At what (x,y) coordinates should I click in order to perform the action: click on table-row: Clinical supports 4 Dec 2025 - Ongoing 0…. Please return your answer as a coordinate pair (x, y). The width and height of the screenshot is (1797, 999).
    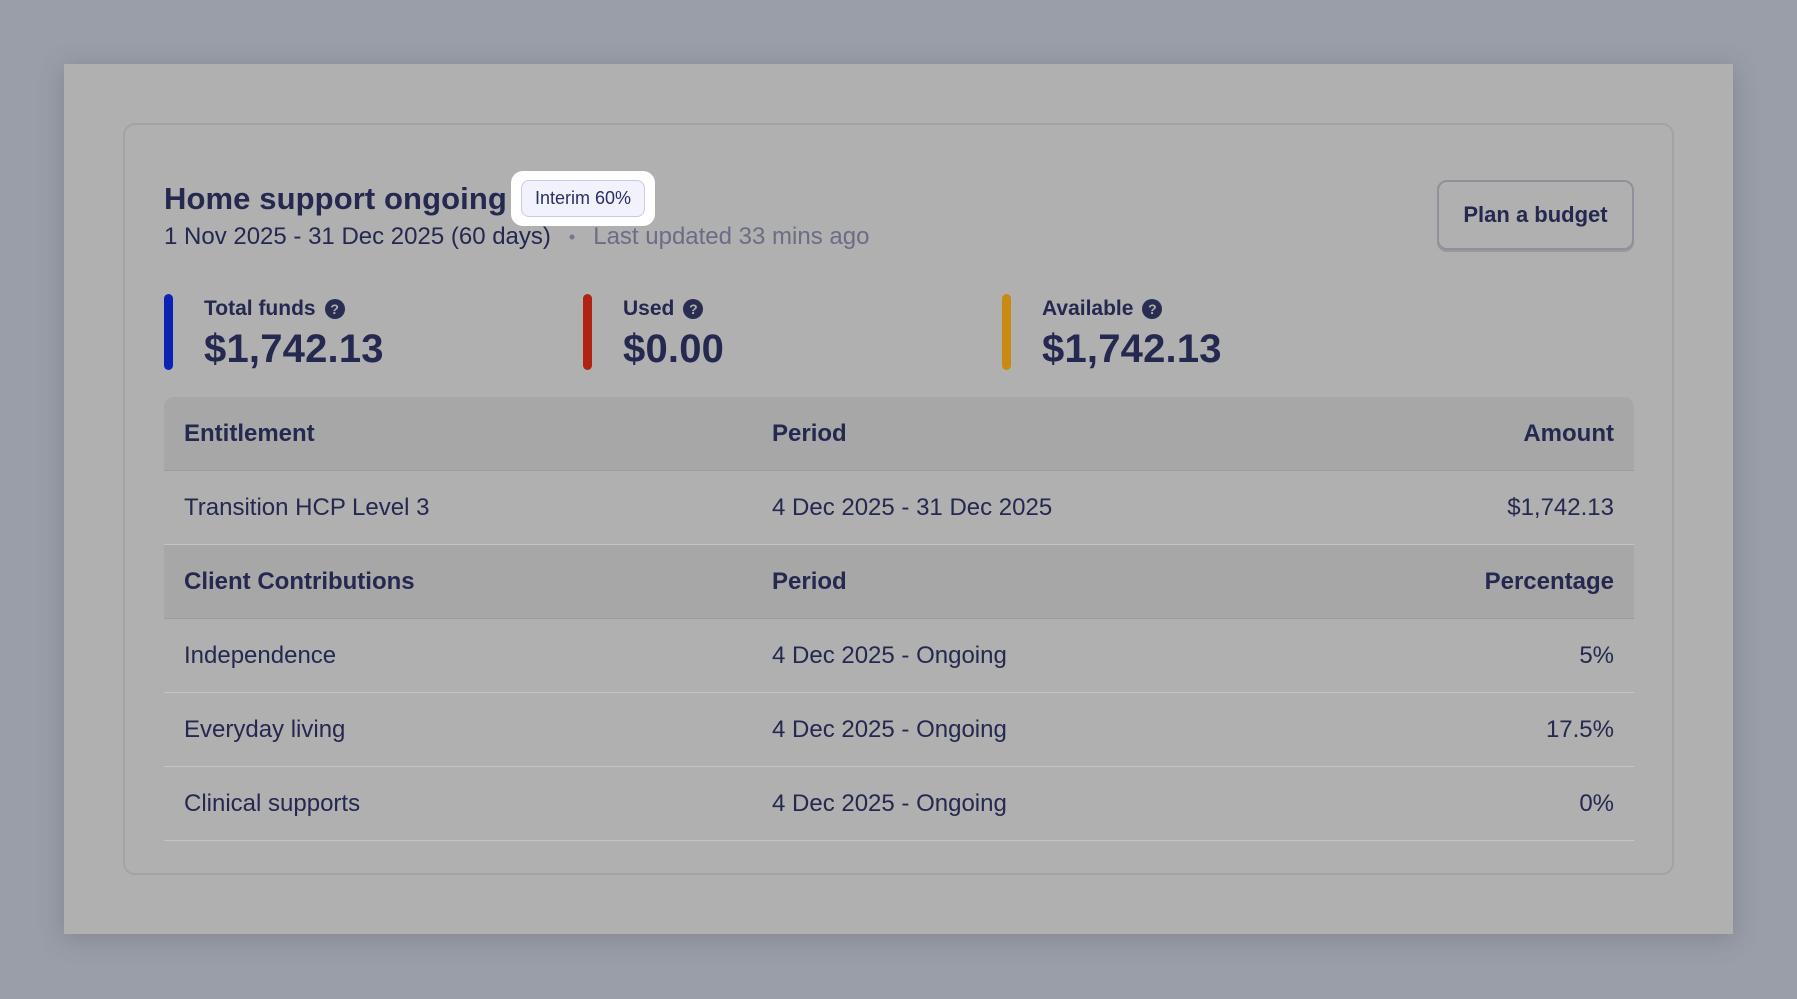
    Looking at the image, I should click on (899, 804).